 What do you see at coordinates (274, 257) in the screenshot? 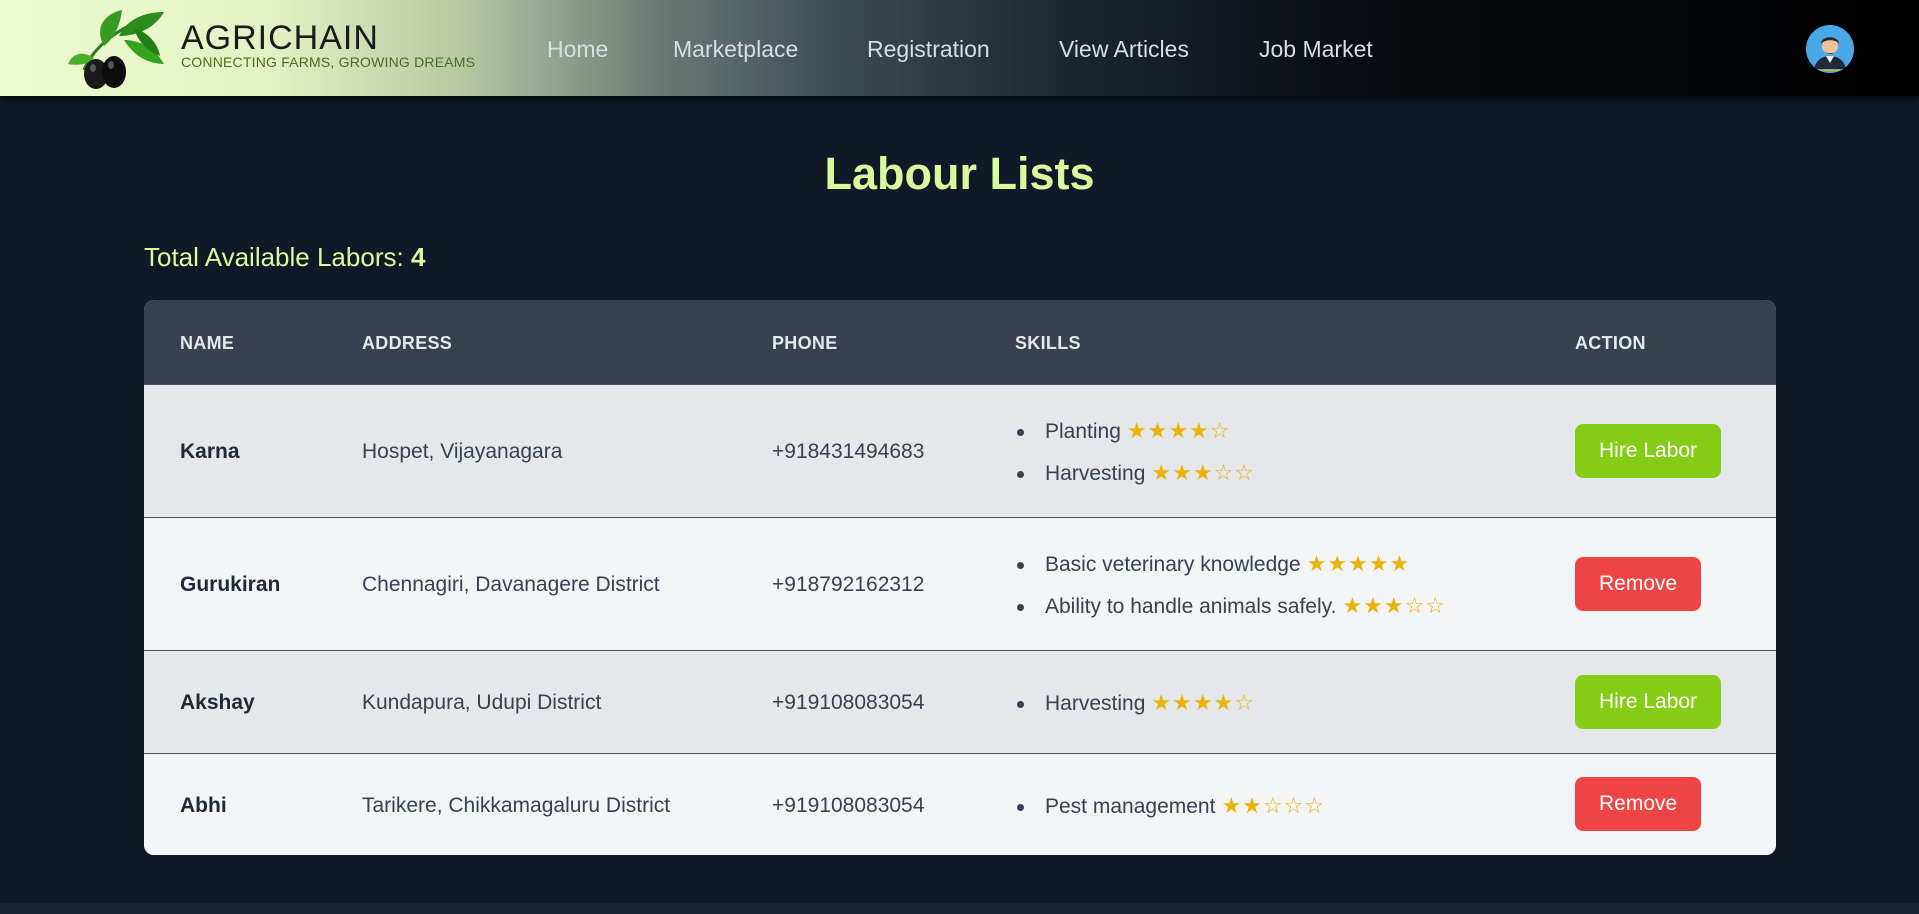
I see `total-label: Total Available Labors:` at bounding box center [274, 257].